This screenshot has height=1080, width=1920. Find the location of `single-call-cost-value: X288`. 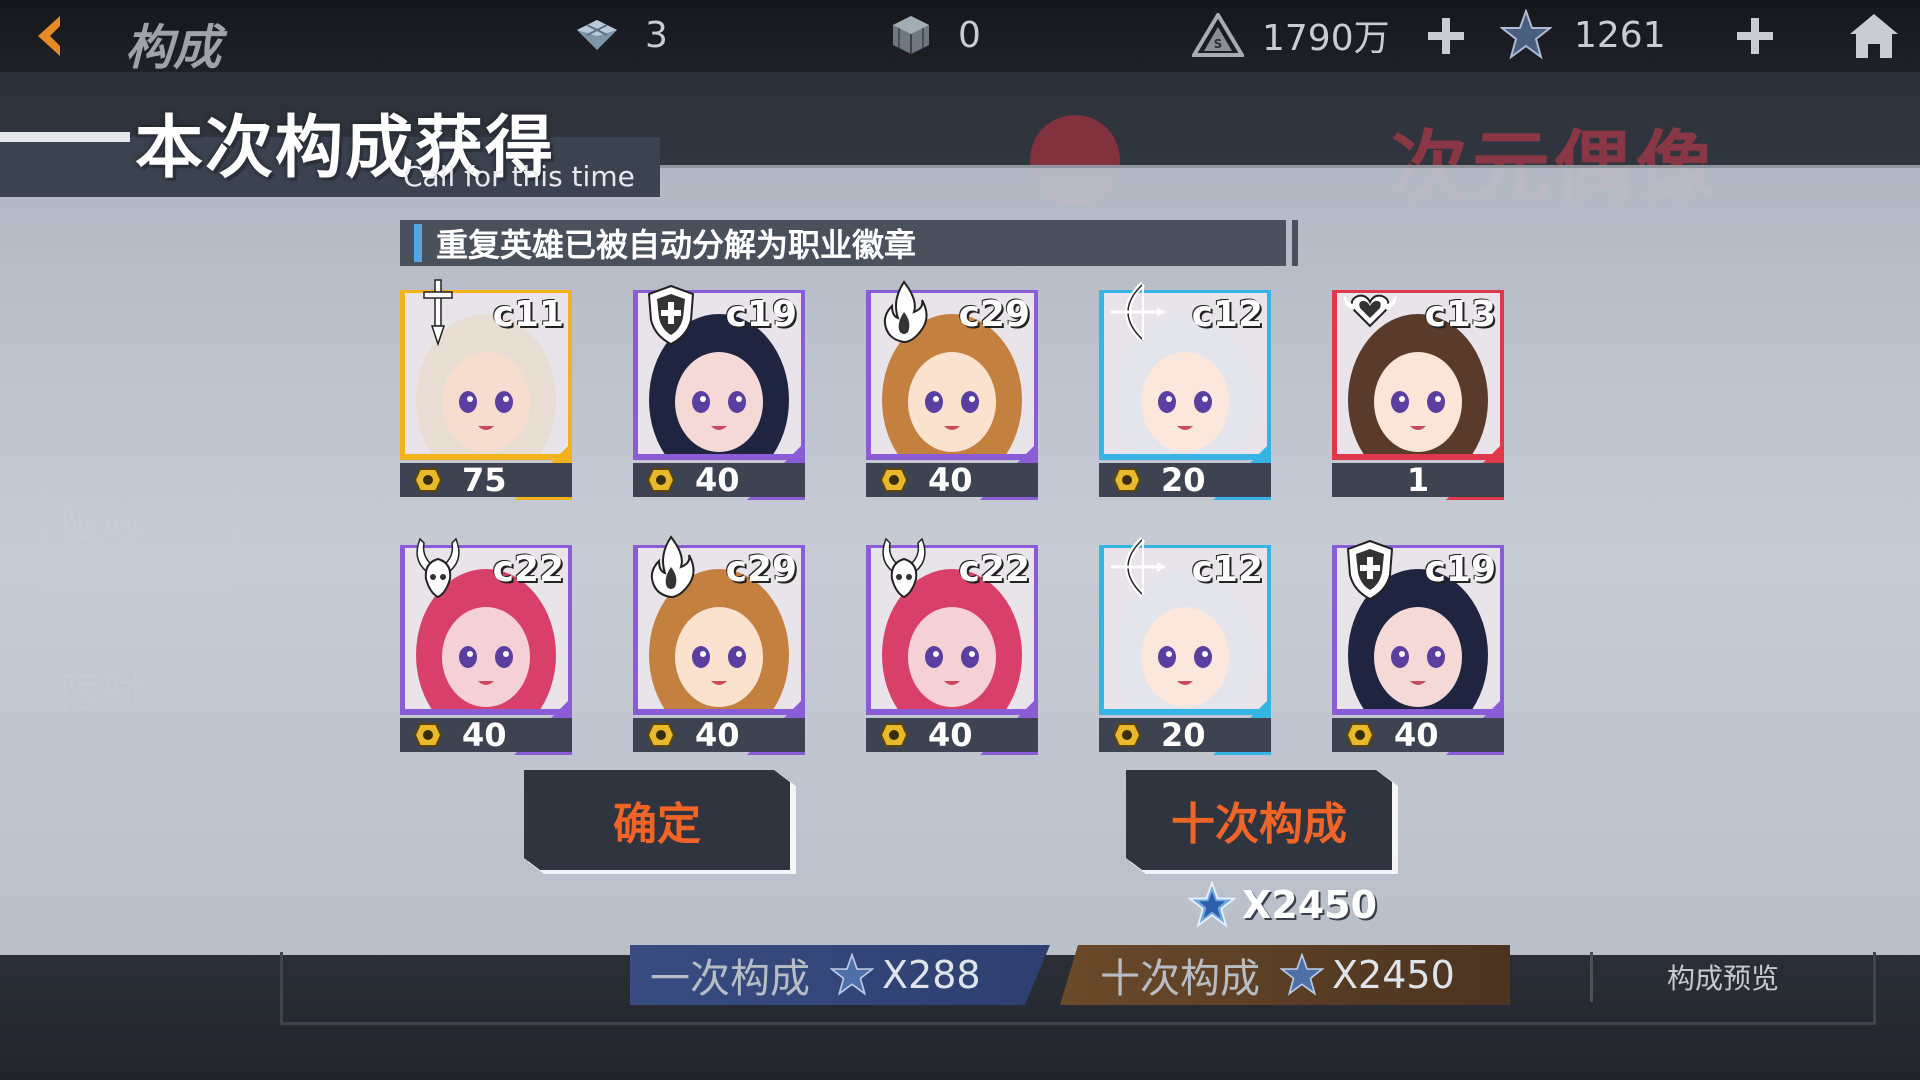

single-call-cost-value: X288 is located at coordinates (931, 975).